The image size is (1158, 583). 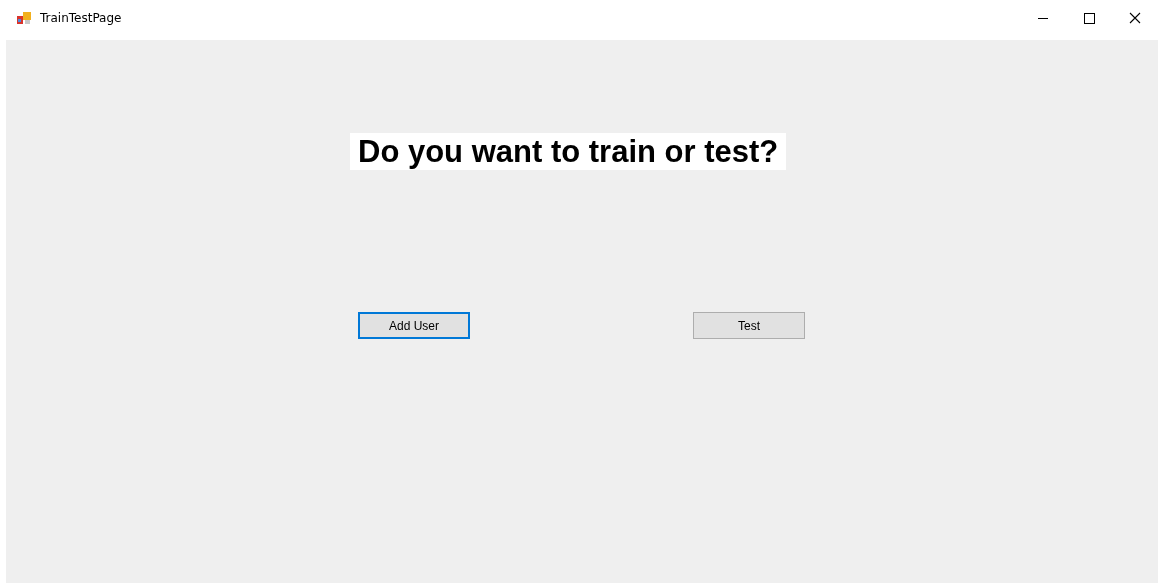 I want to click on test-button: Test, so click(x=749, y=325).